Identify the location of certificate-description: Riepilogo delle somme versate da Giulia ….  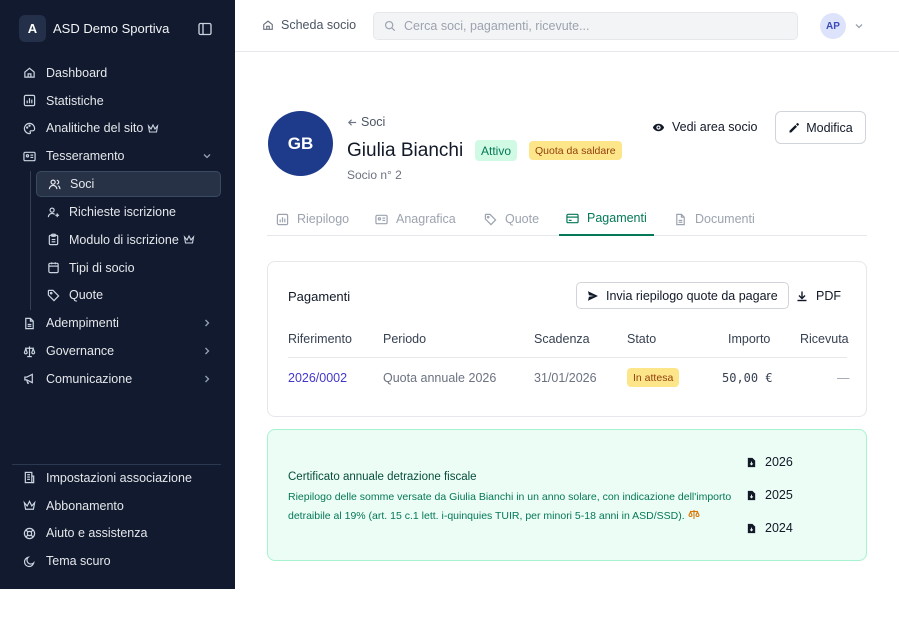
(513, 507).